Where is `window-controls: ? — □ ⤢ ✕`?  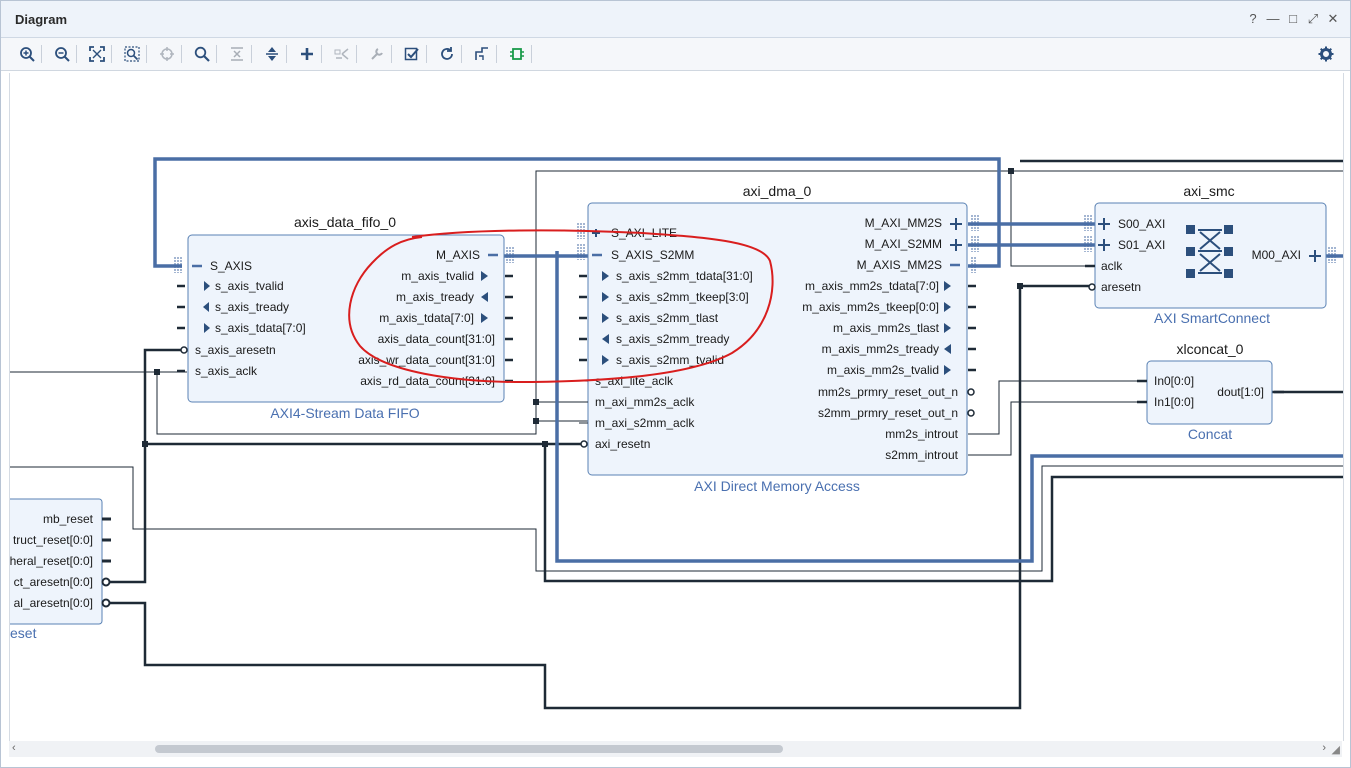 window-controls: ? — □ ⤢ ✕ is located at coordinates (1293, 19).